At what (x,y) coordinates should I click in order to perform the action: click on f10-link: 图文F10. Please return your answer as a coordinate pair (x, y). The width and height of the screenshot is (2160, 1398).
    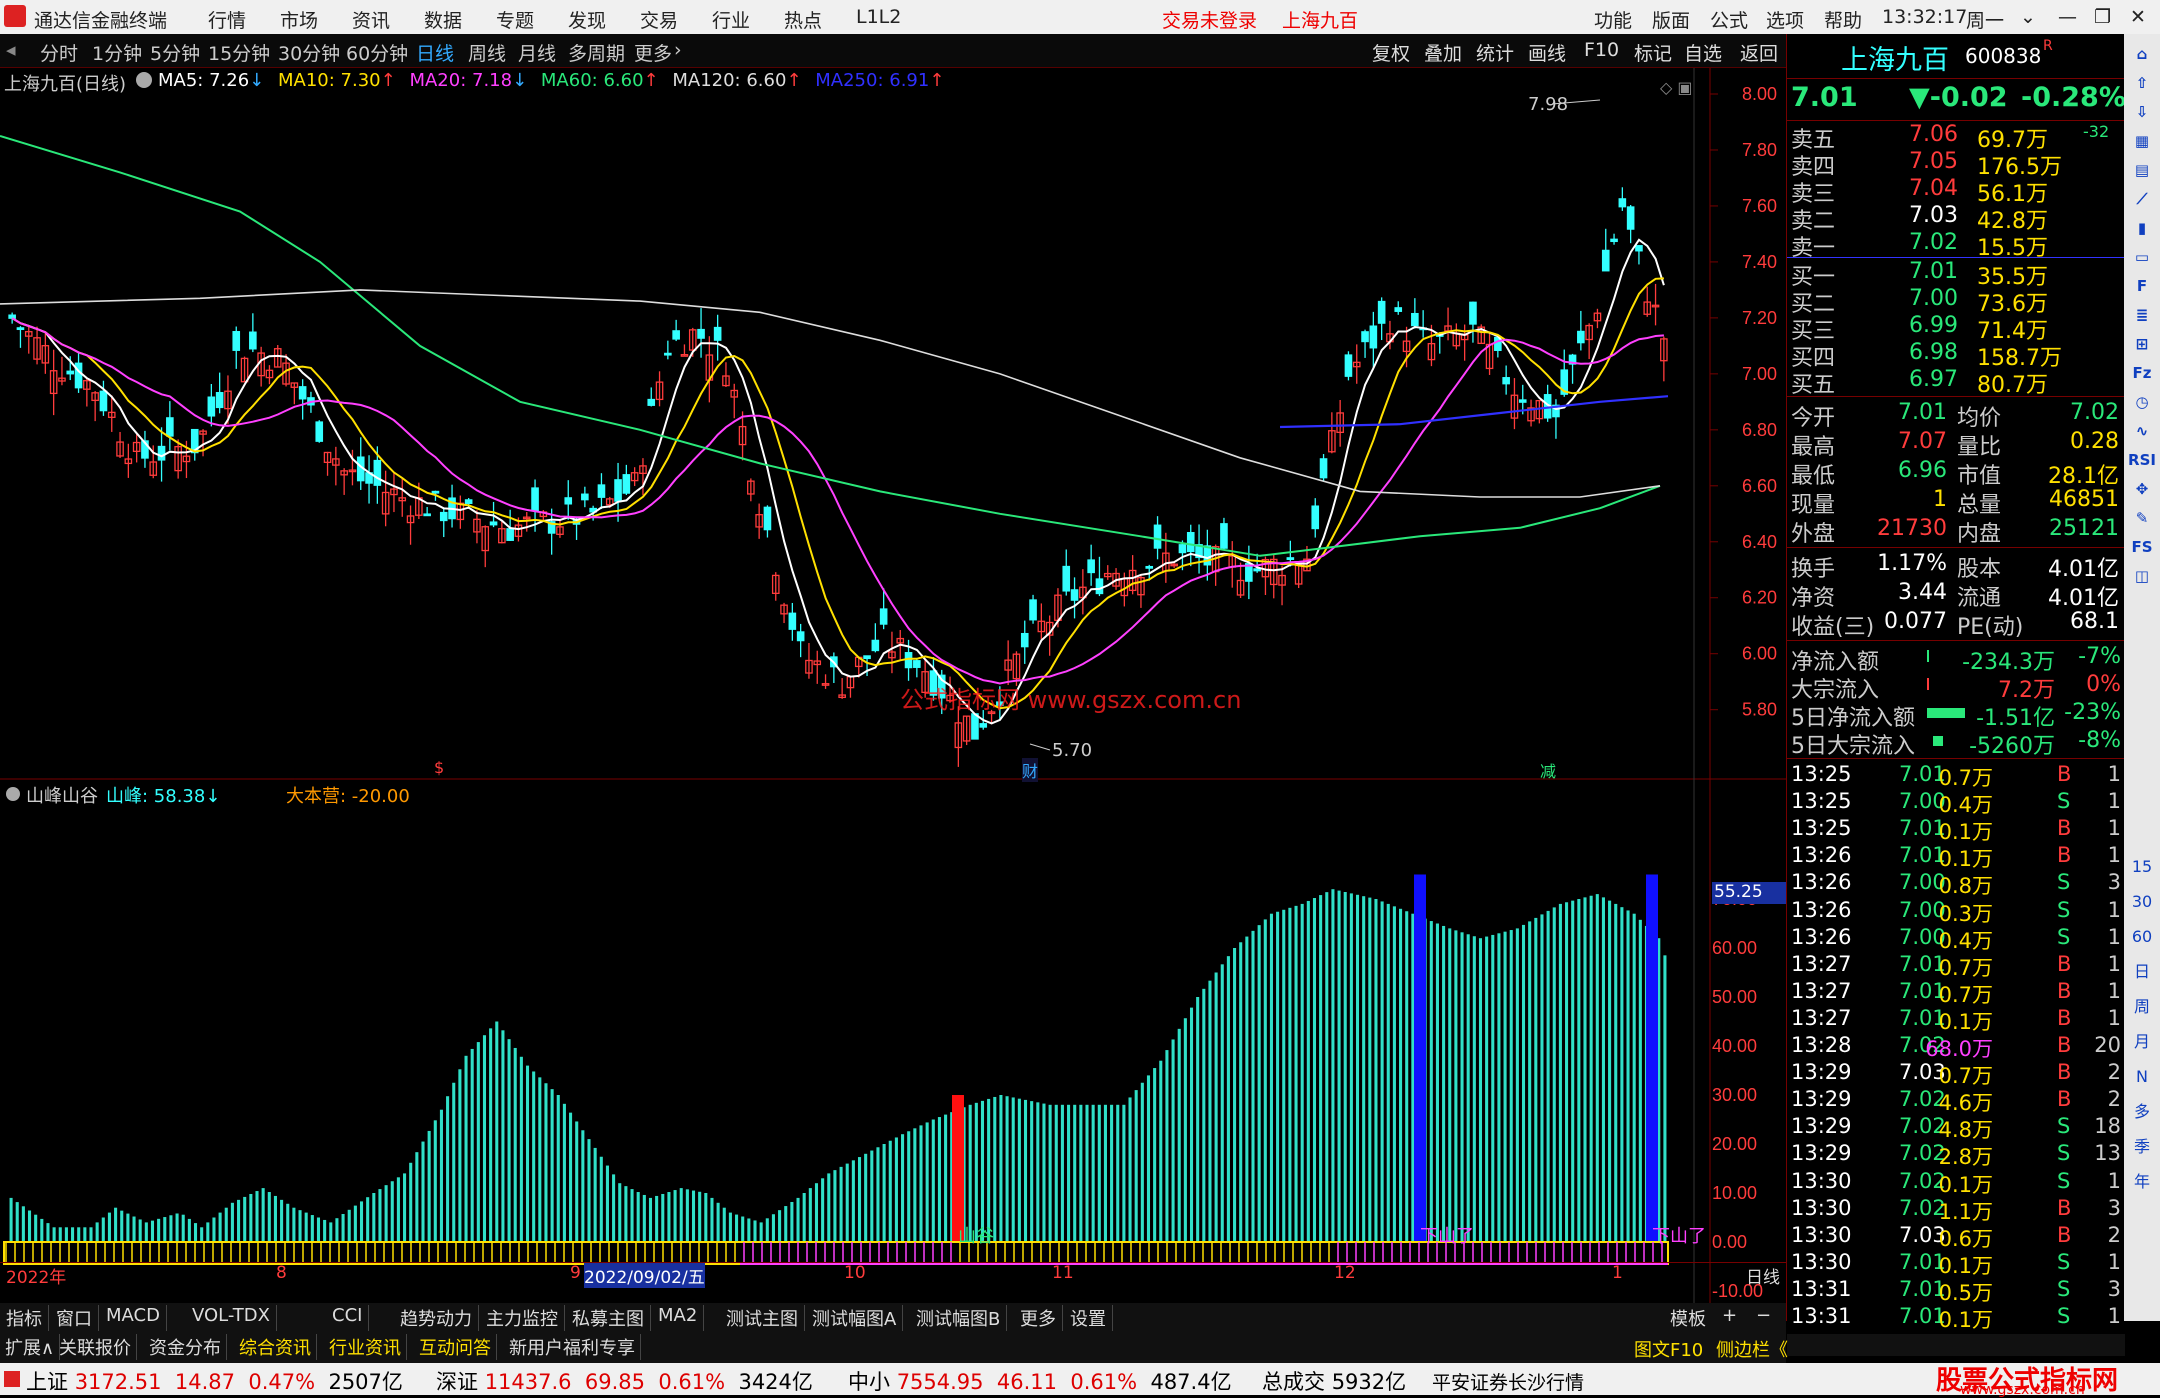
    Looking at the image, I should click on (1668, 1349).